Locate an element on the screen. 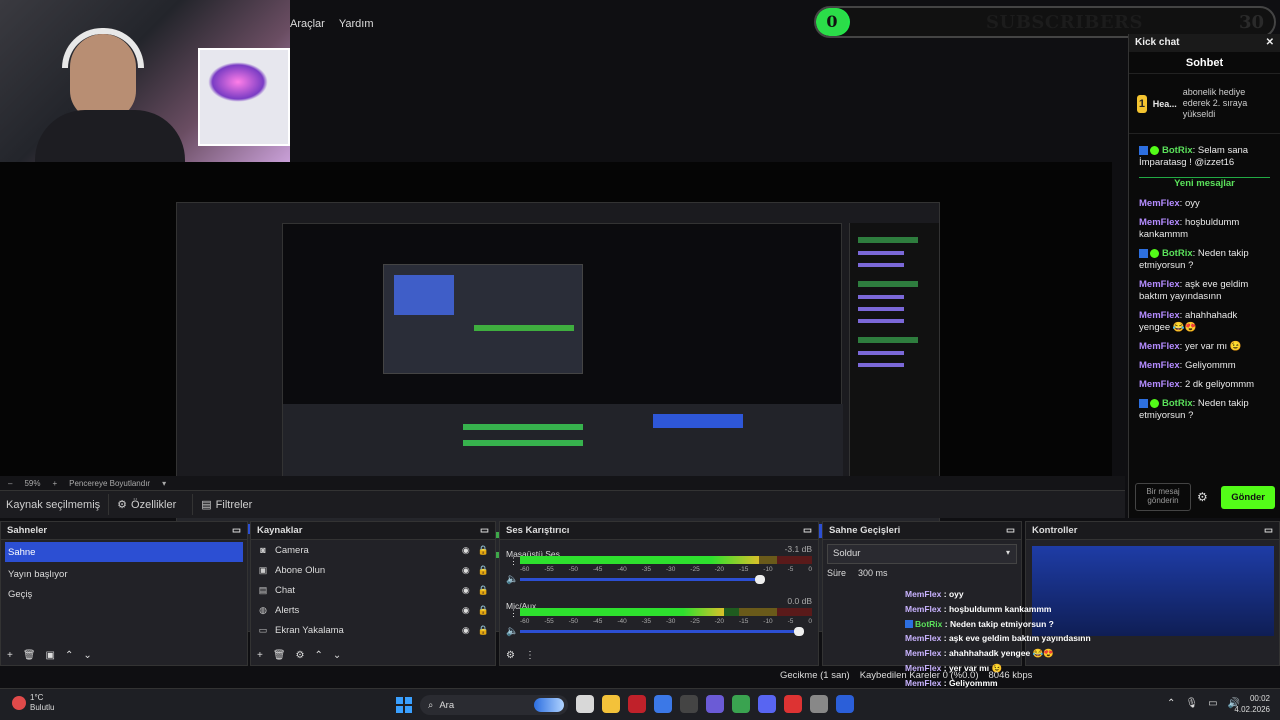  taskbar-search: ⌕ Ara is located at coordinates (494, 705).